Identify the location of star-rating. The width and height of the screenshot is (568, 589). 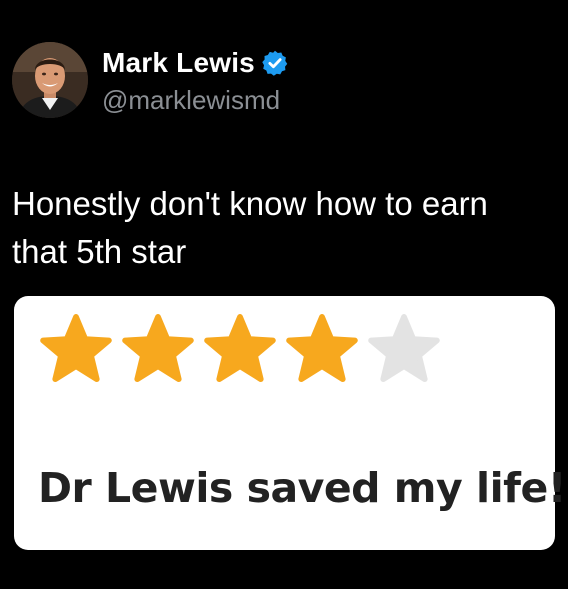
(245, 348).